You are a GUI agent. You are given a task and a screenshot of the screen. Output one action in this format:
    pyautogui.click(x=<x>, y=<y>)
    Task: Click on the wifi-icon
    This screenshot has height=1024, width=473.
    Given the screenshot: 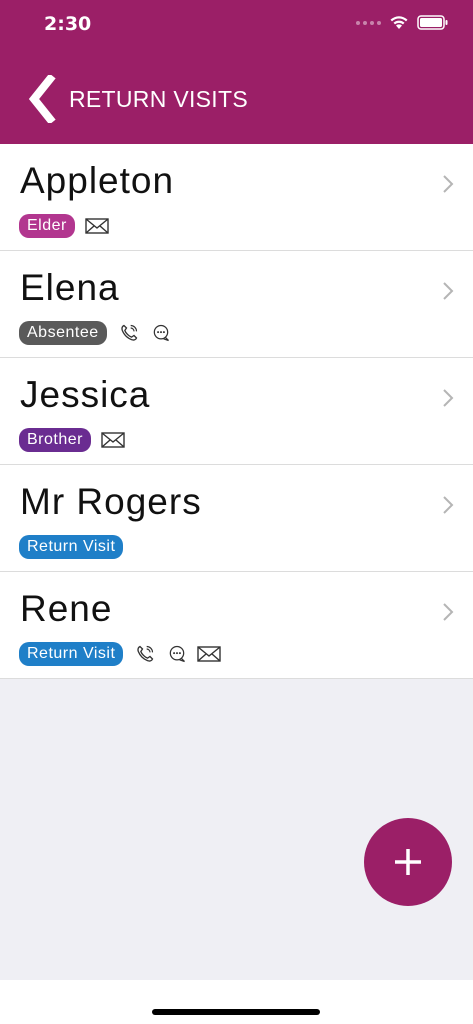 What is the action you would take?
    pyautogui.click(x=399, y=22)
    